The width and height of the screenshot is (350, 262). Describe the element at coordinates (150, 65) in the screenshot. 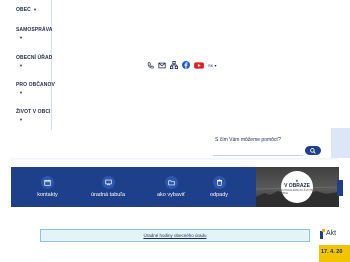

I see `phone-icon` at that location.